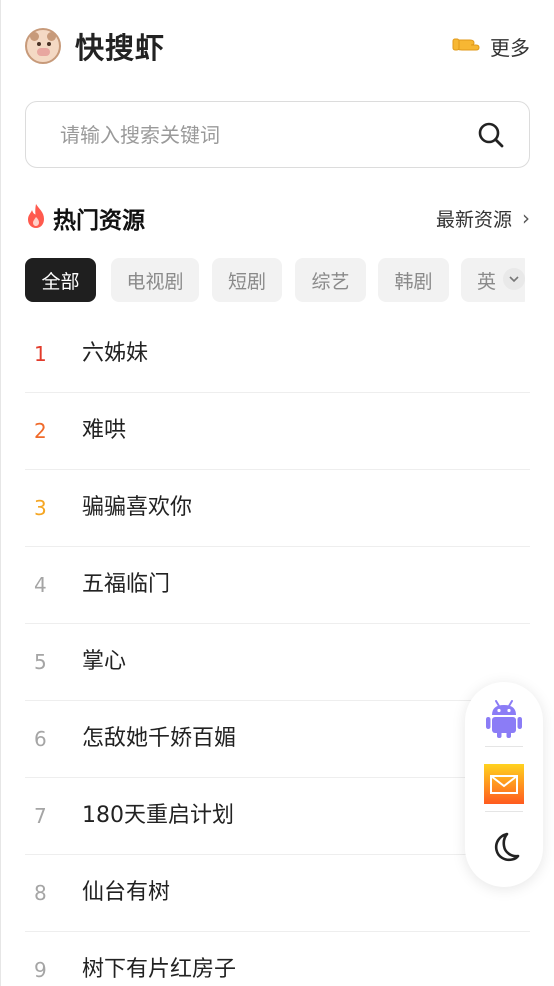 The height and width of the screenshot is (986, 554). Describe the element at coordinates (277, 739) in the screenshot. I see `list-item: 6 怎敌她千娇百媚` at that location.